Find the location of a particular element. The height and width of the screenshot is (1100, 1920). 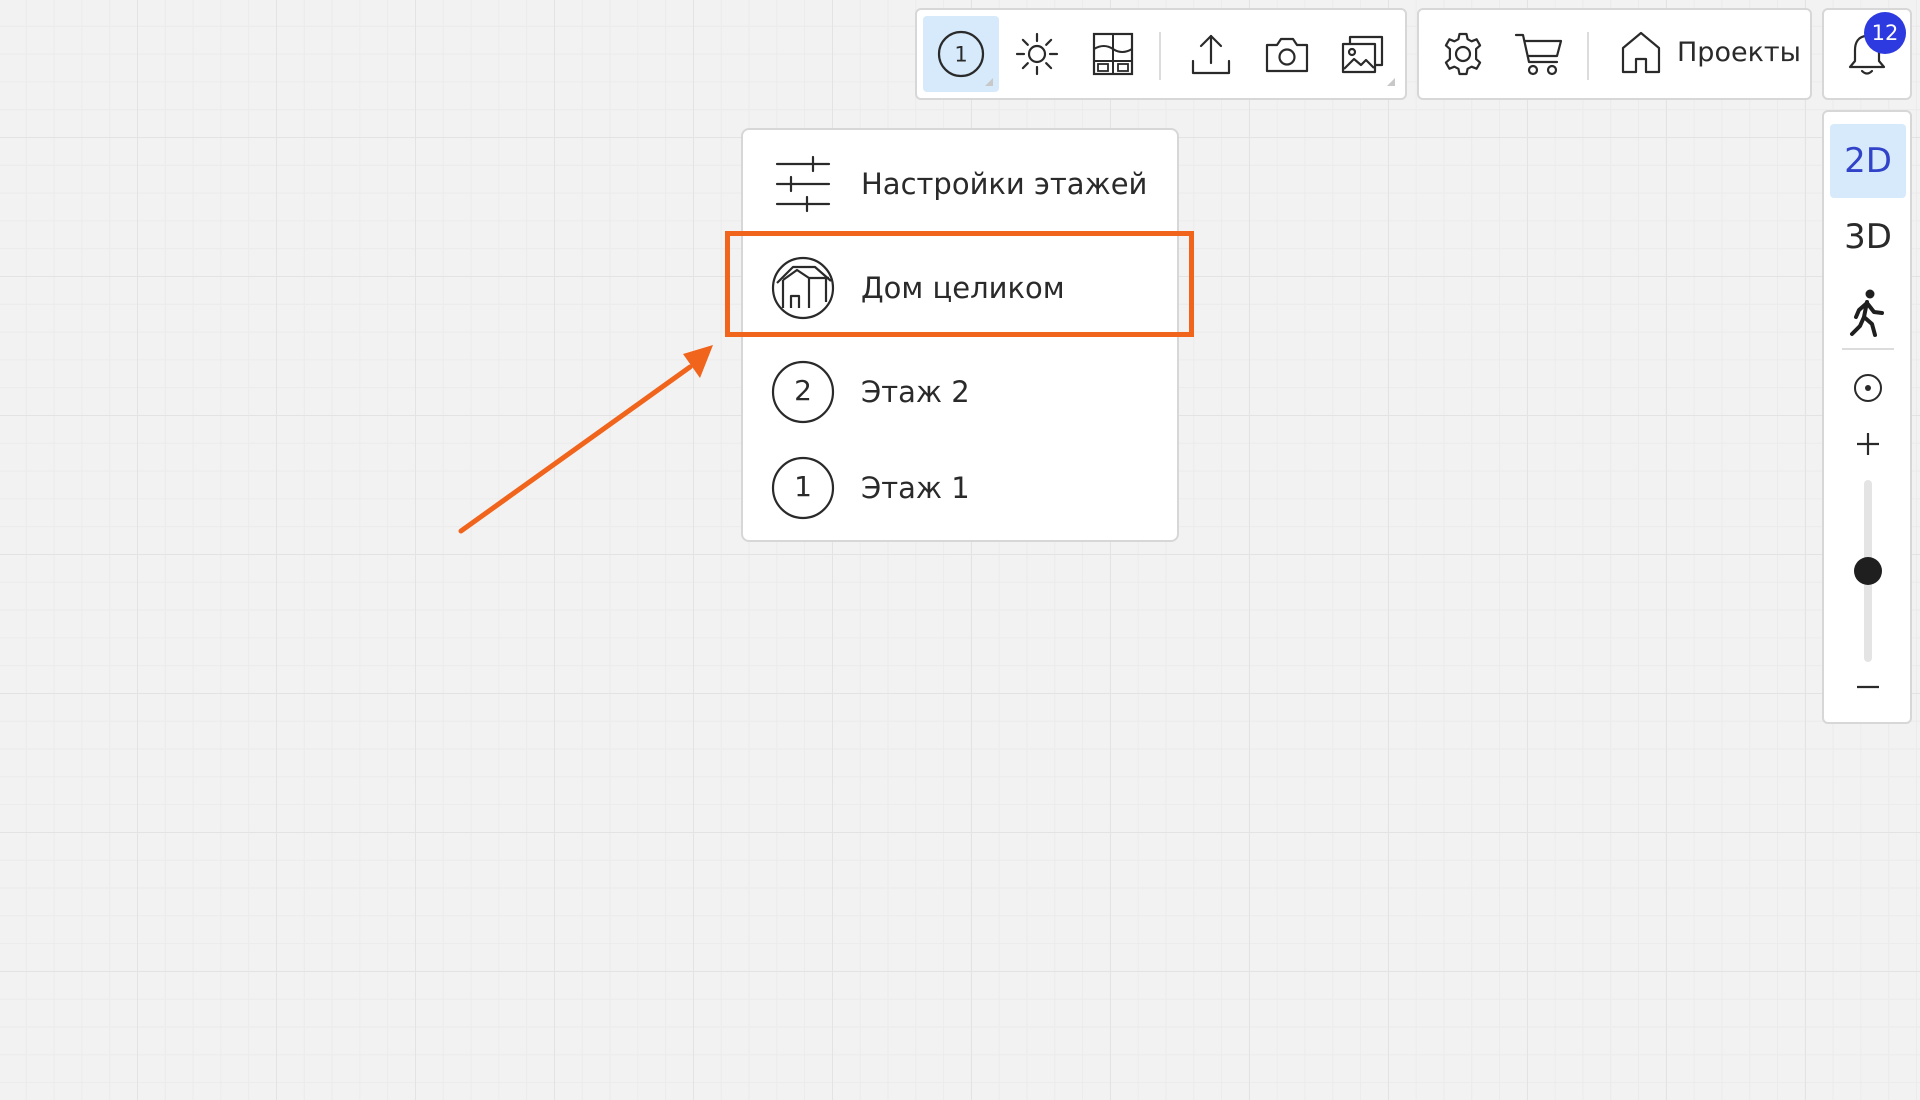

settings-button is located at coordinates (1463, 54).